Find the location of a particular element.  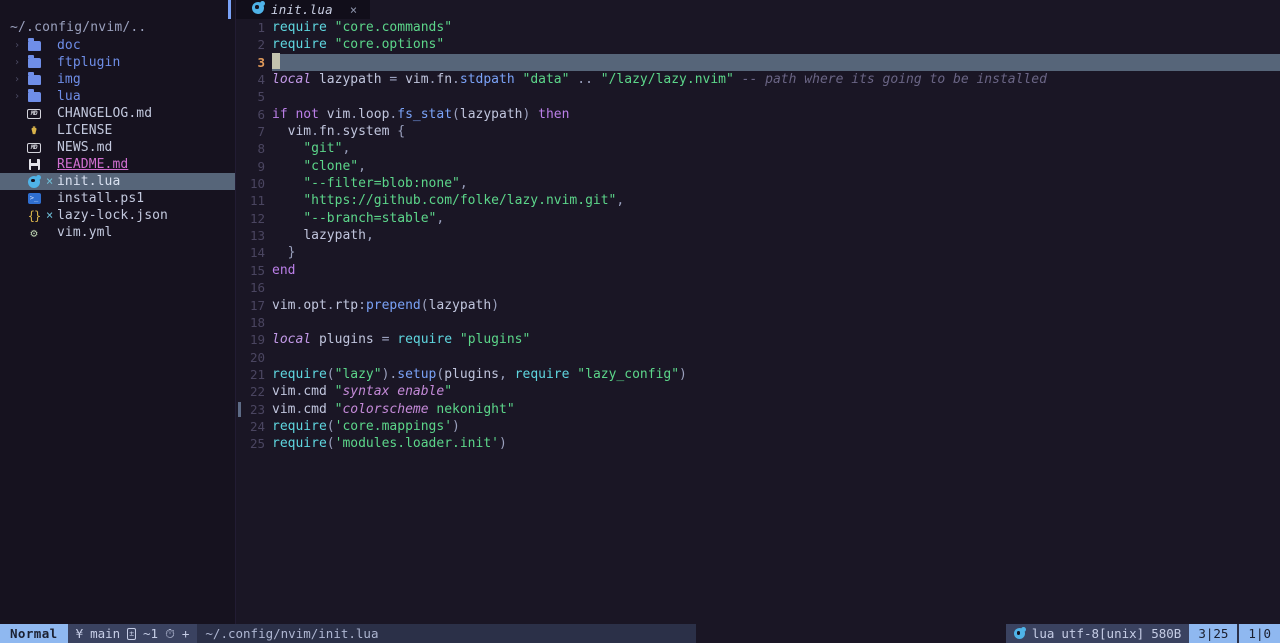

tree-item-lazy-lock-json: {} × lazy-lock.json is located at coordinates (118, 215).